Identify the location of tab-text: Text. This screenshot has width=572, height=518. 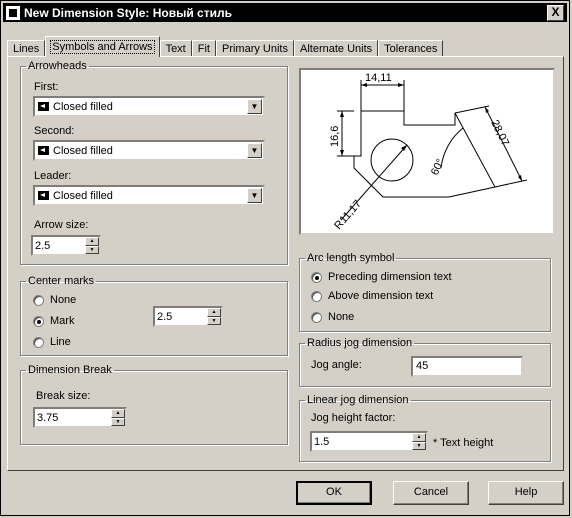
(175, 48).